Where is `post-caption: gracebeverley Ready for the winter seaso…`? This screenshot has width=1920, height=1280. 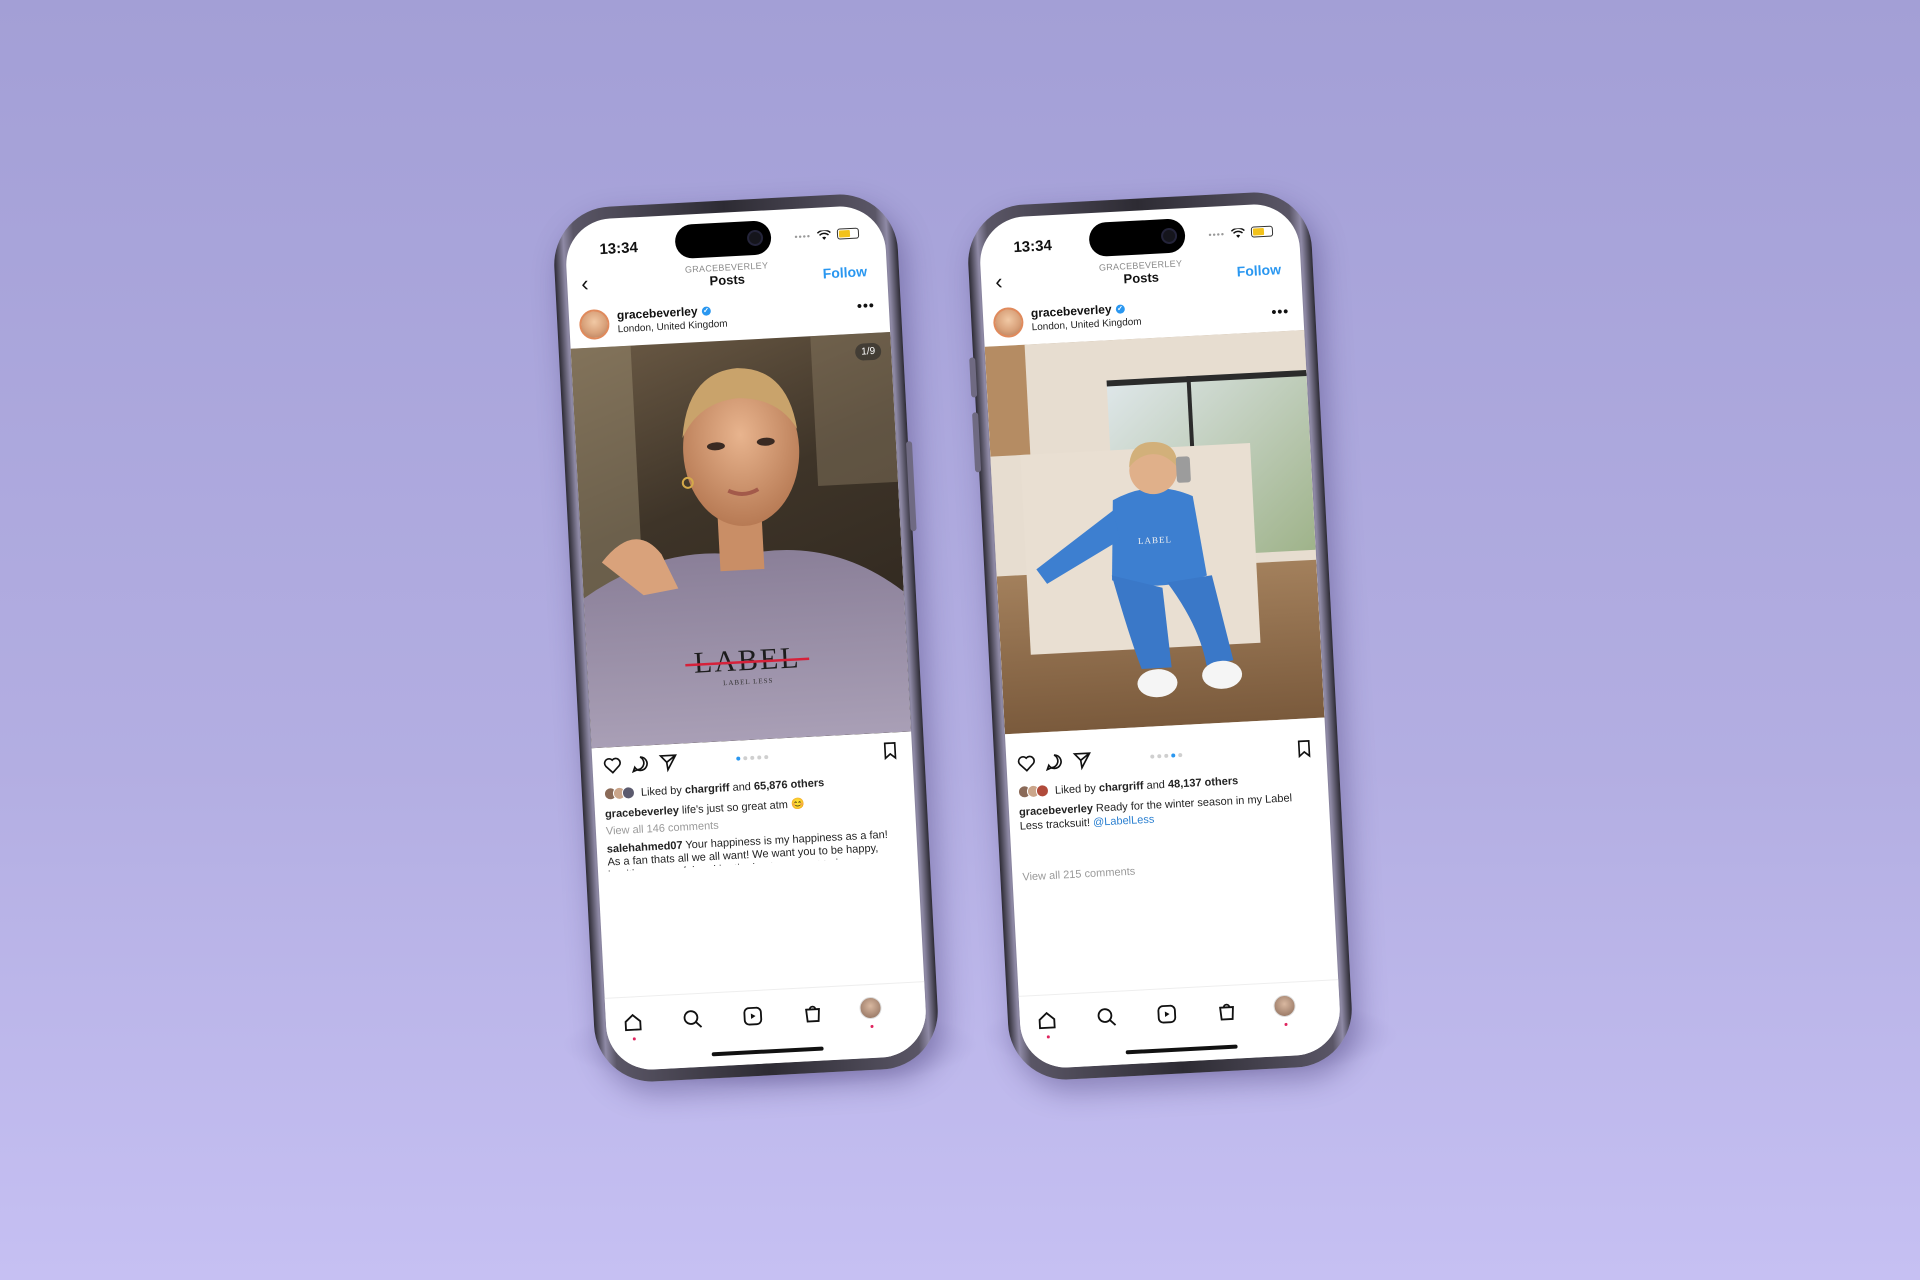
post-caption: gracebeverley Ready for the winter seaso… is located at coordinates (1168, 812).